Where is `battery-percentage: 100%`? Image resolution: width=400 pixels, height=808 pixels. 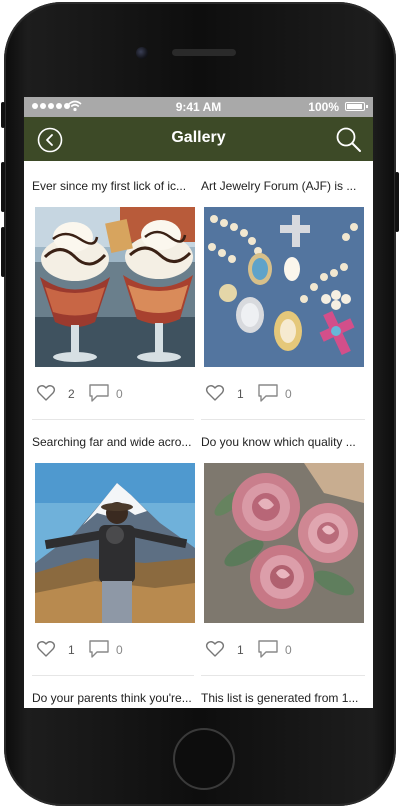
battery-percentage: 100% is located at coordinates (323, 107).